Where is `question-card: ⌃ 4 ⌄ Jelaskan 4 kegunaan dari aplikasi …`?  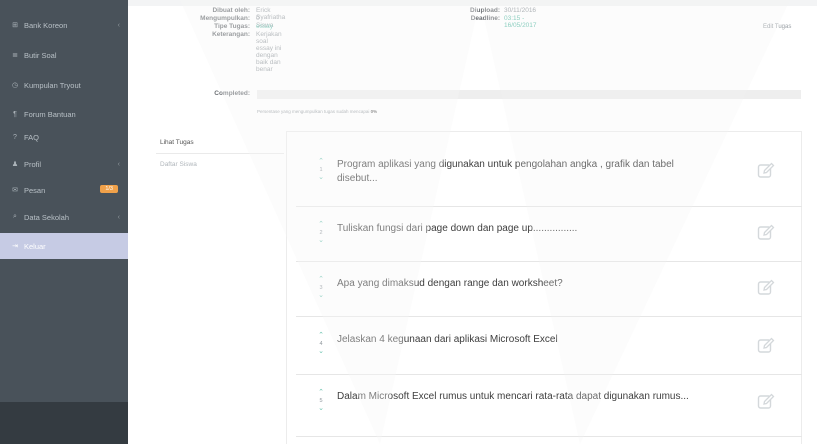
question-card: ⌃ 4 ⌄ Jelaskan 4 kegunaan dari aplikasi … is located at coordinates (549, 346).